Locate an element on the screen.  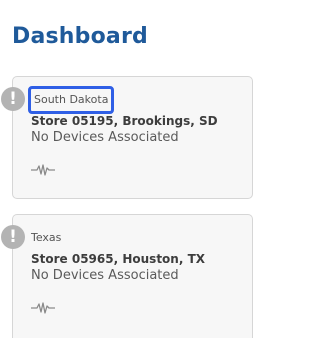
store-state-label: South Dakota is located at coordinates (71, 100).